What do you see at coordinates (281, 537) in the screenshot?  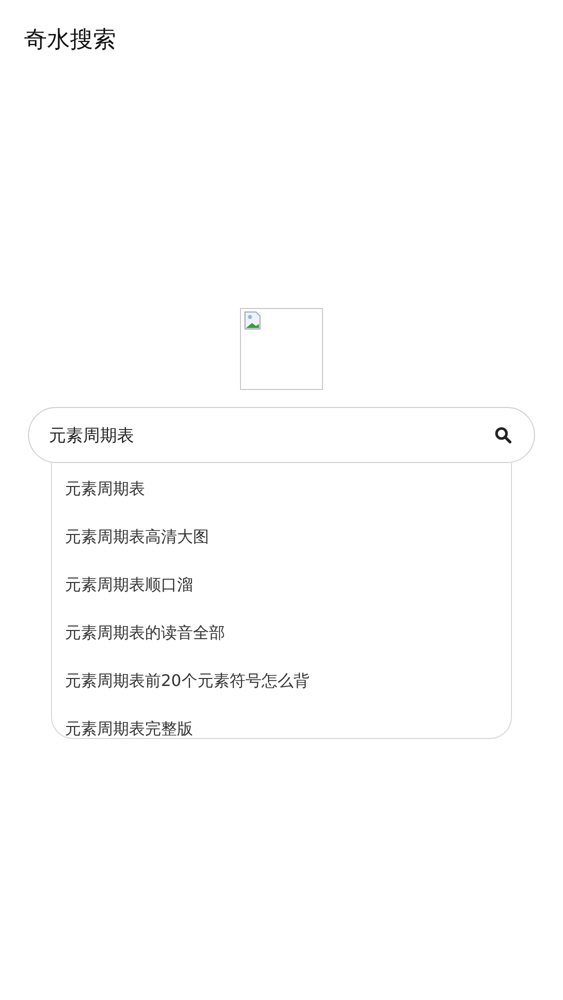 I see `suggestion-item: 元素周期表高清大图` at bounding box center [281, 537].